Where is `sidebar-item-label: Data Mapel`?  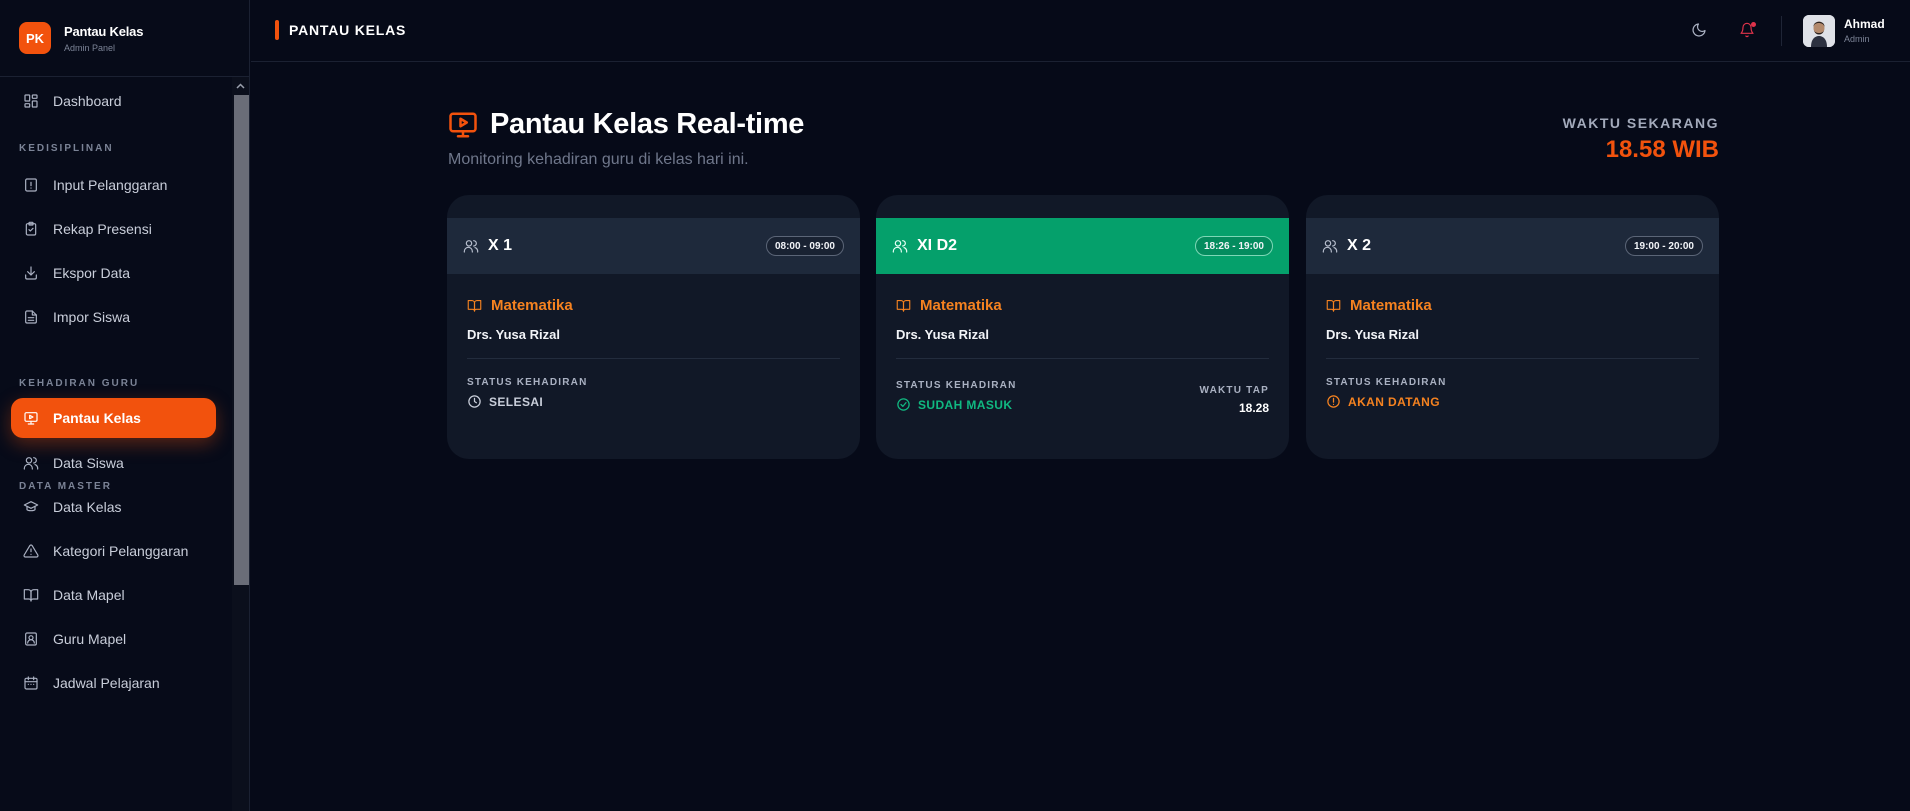 sidebar-item-label: Data Mapel is located at coordinates (89, 595).